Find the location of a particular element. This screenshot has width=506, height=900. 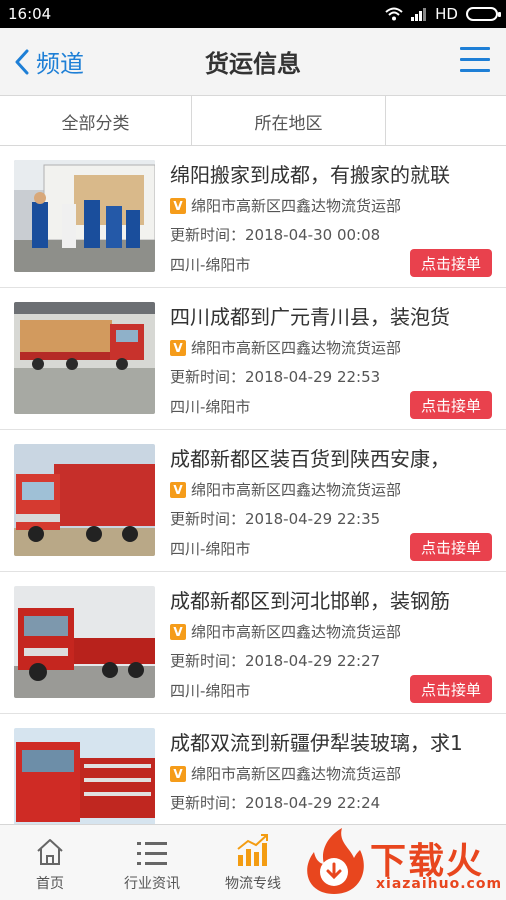

filter-region: 所在地区 is located at coordinates (289, 121).